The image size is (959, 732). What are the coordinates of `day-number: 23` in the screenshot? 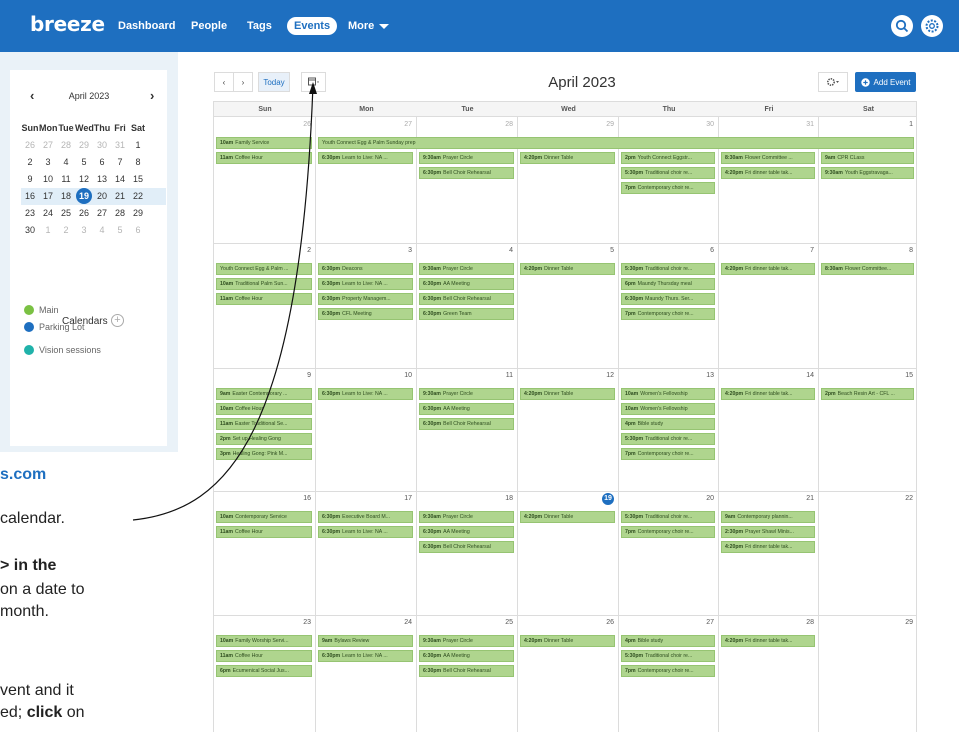 It's located at (291, 622).